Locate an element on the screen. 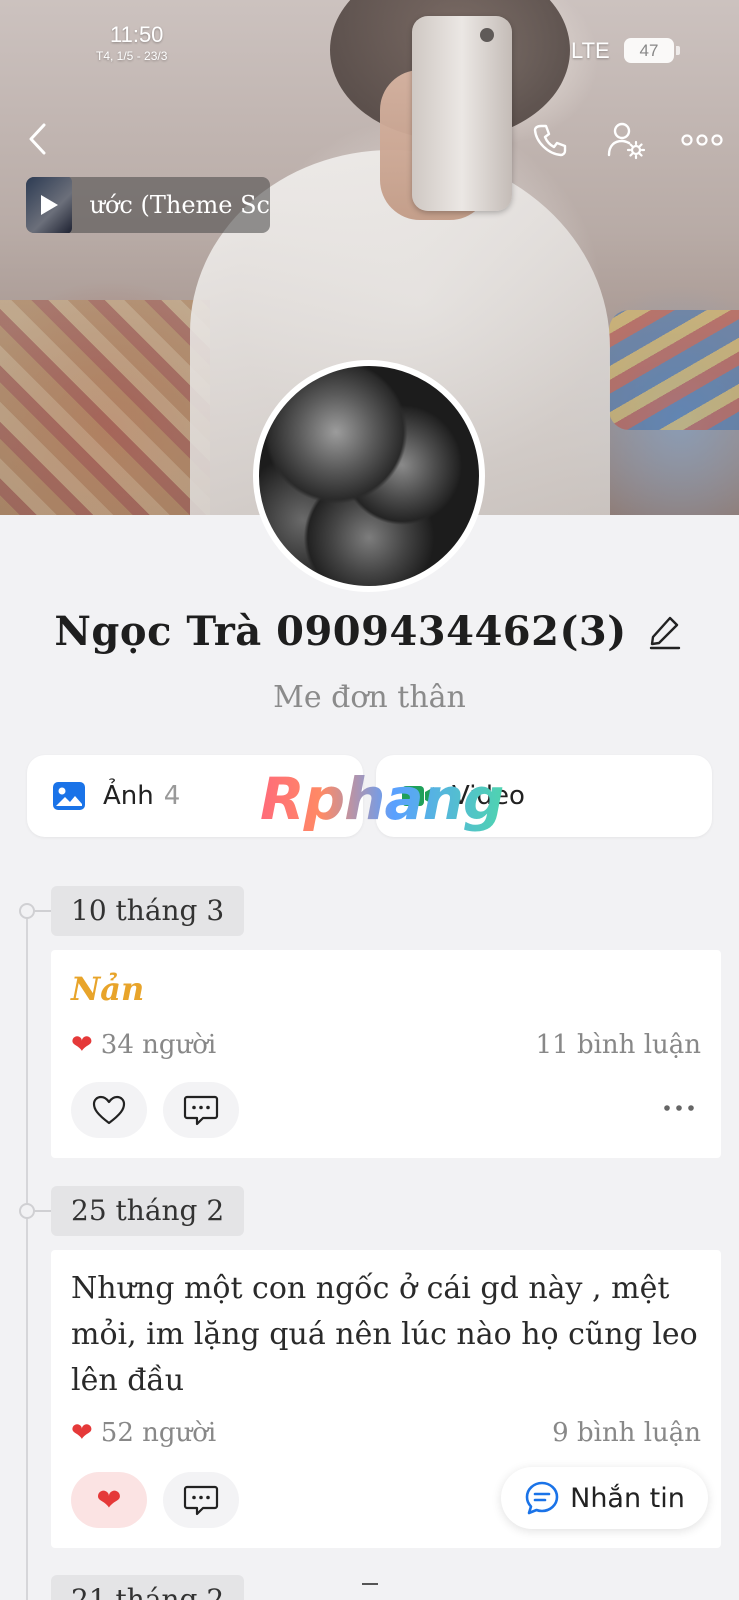 This screenshot has height=1600, width=739. like-button: ❤ is located at coordinates (109, 1500).